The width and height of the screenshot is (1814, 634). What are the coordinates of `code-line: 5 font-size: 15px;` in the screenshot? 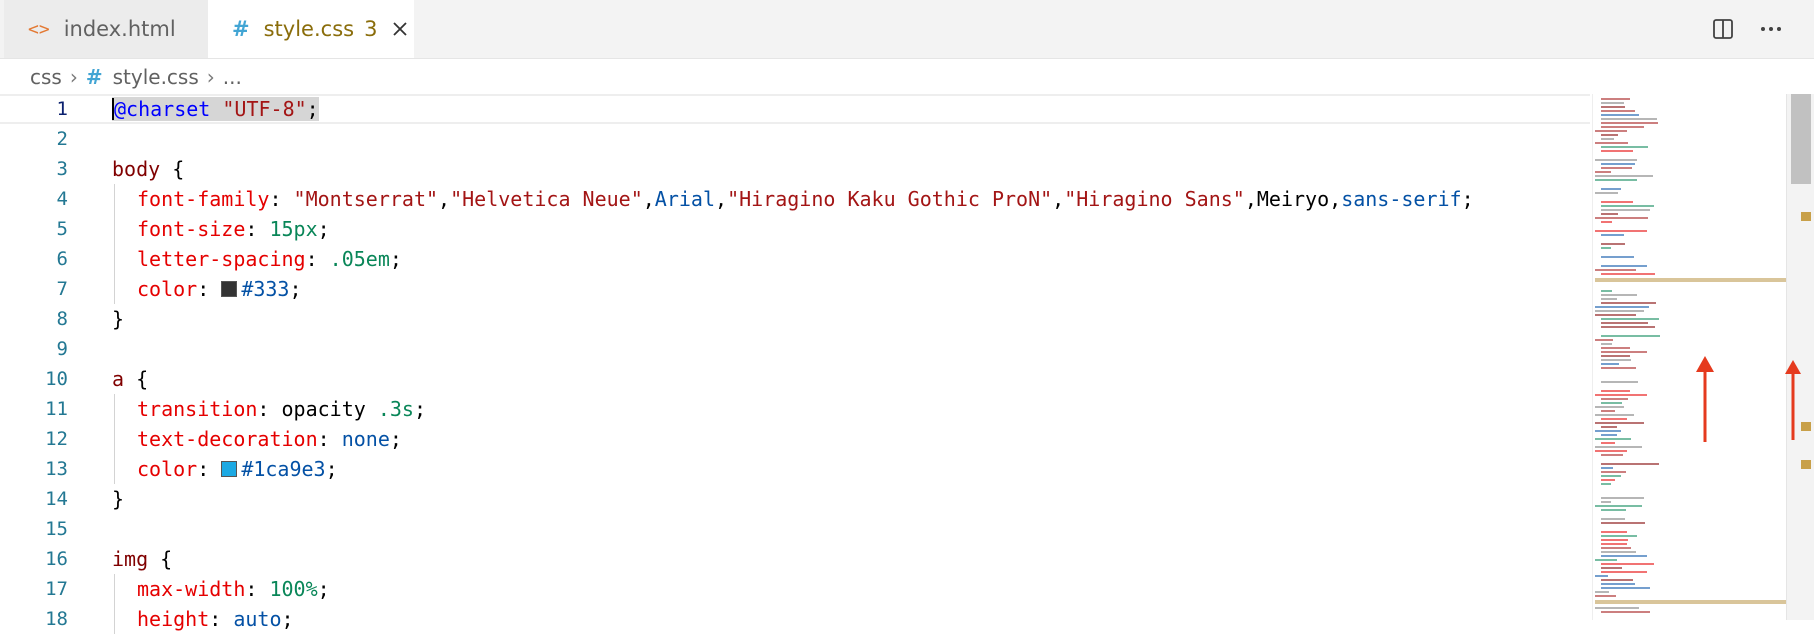 It's located at (795, 229).